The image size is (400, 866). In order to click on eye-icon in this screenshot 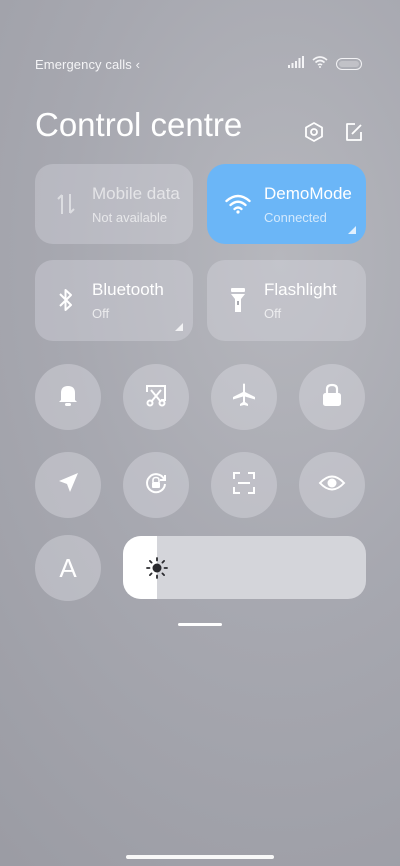, I will do `click(332, 485)`.